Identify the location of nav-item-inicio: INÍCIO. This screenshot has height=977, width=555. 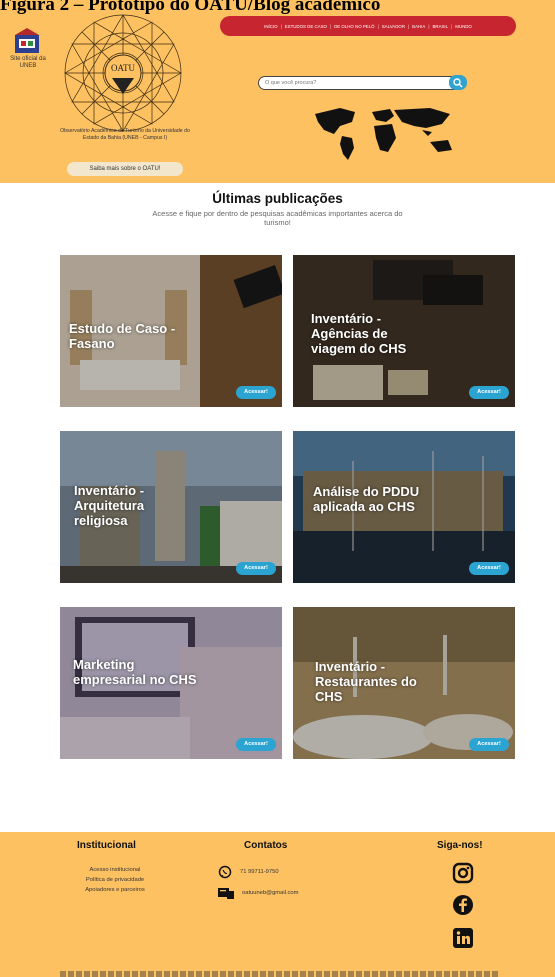
(270, 26).